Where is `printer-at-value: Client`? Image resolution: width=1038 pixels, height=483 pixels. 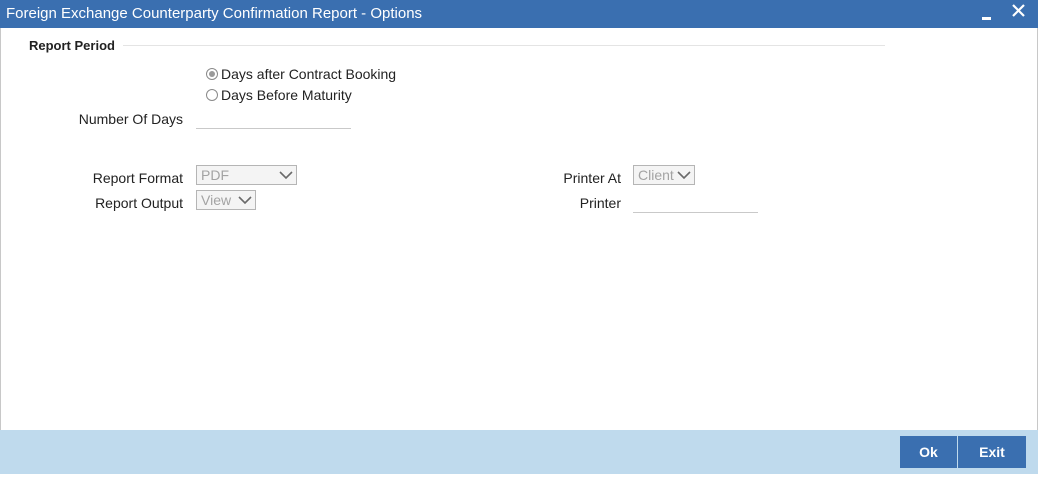 printer-at-value: Client is located at coordinates (656, 175).